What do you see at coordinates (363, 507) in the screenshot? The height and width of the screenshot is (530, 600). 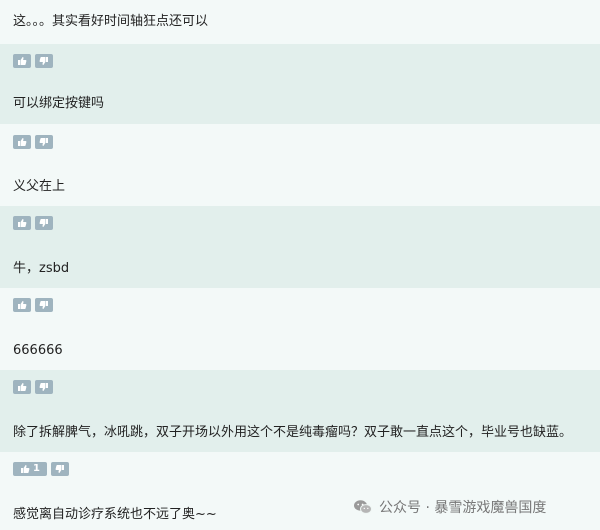 I see `wechat-icon` at bounding box center [363, 507].